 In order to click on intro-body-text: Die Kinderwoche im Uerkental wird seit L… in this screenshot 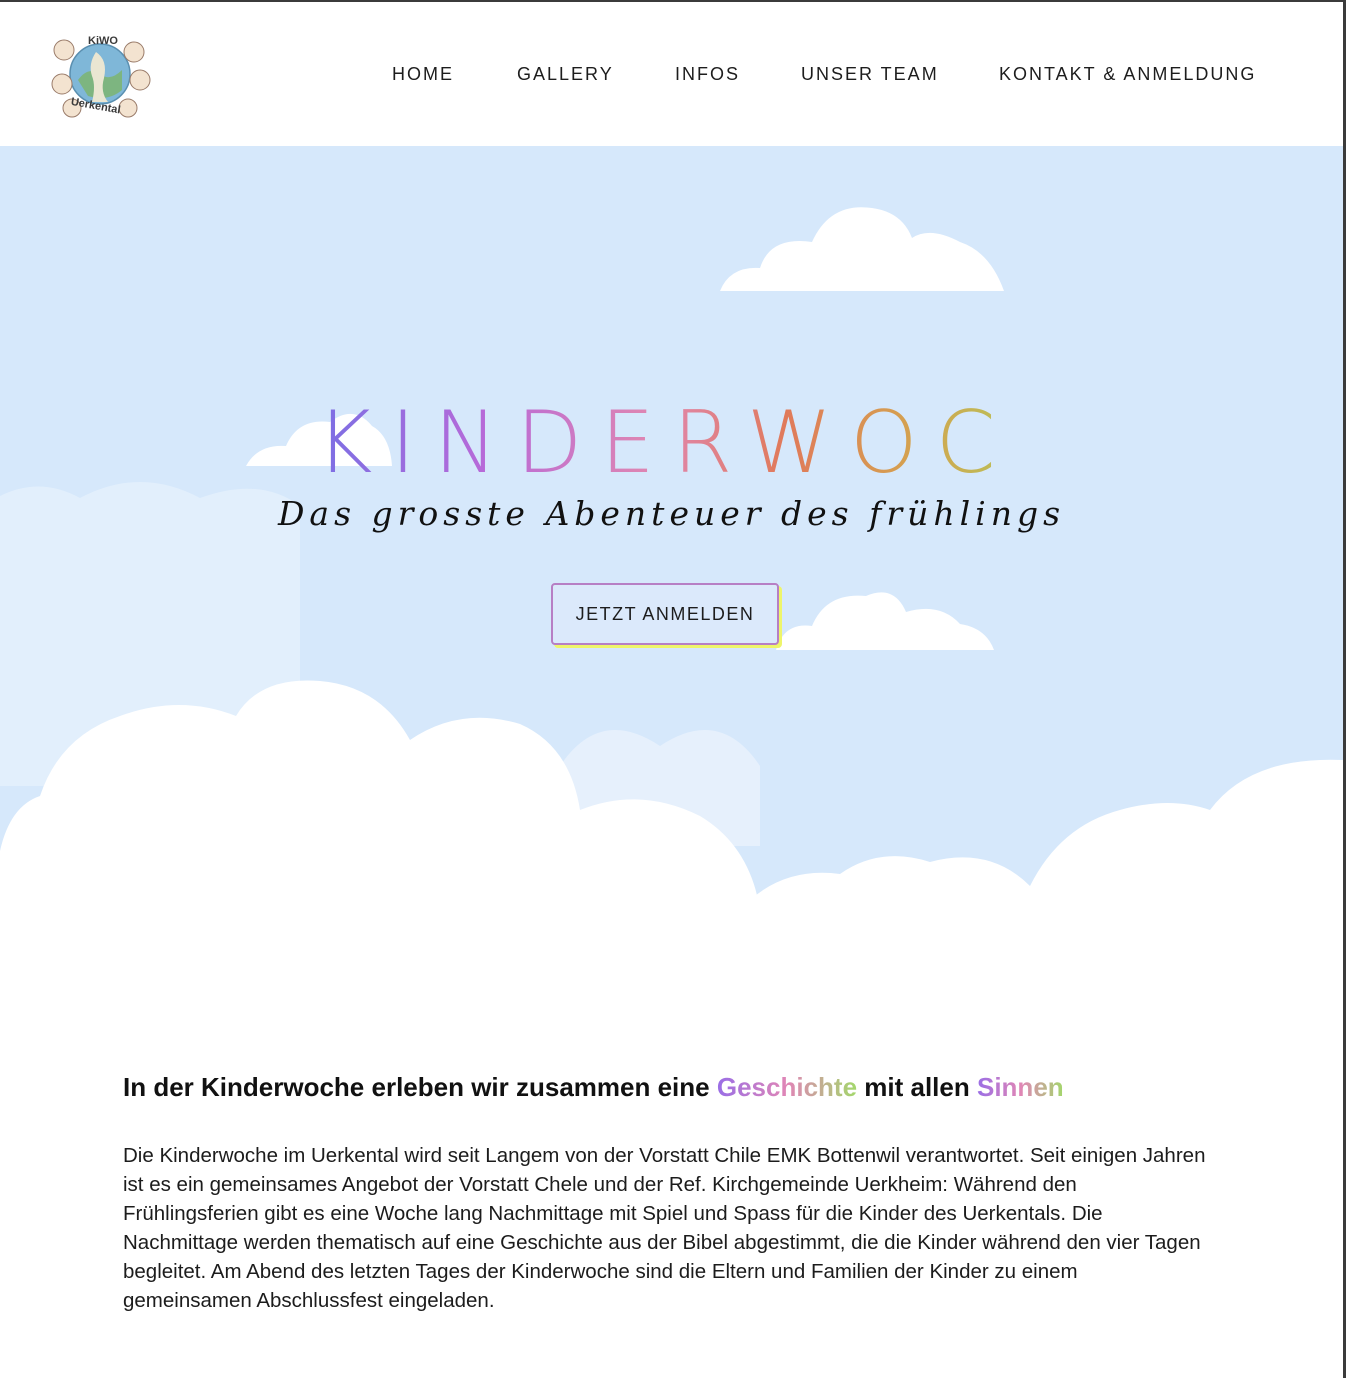, I will do `click(664, 1228)`.